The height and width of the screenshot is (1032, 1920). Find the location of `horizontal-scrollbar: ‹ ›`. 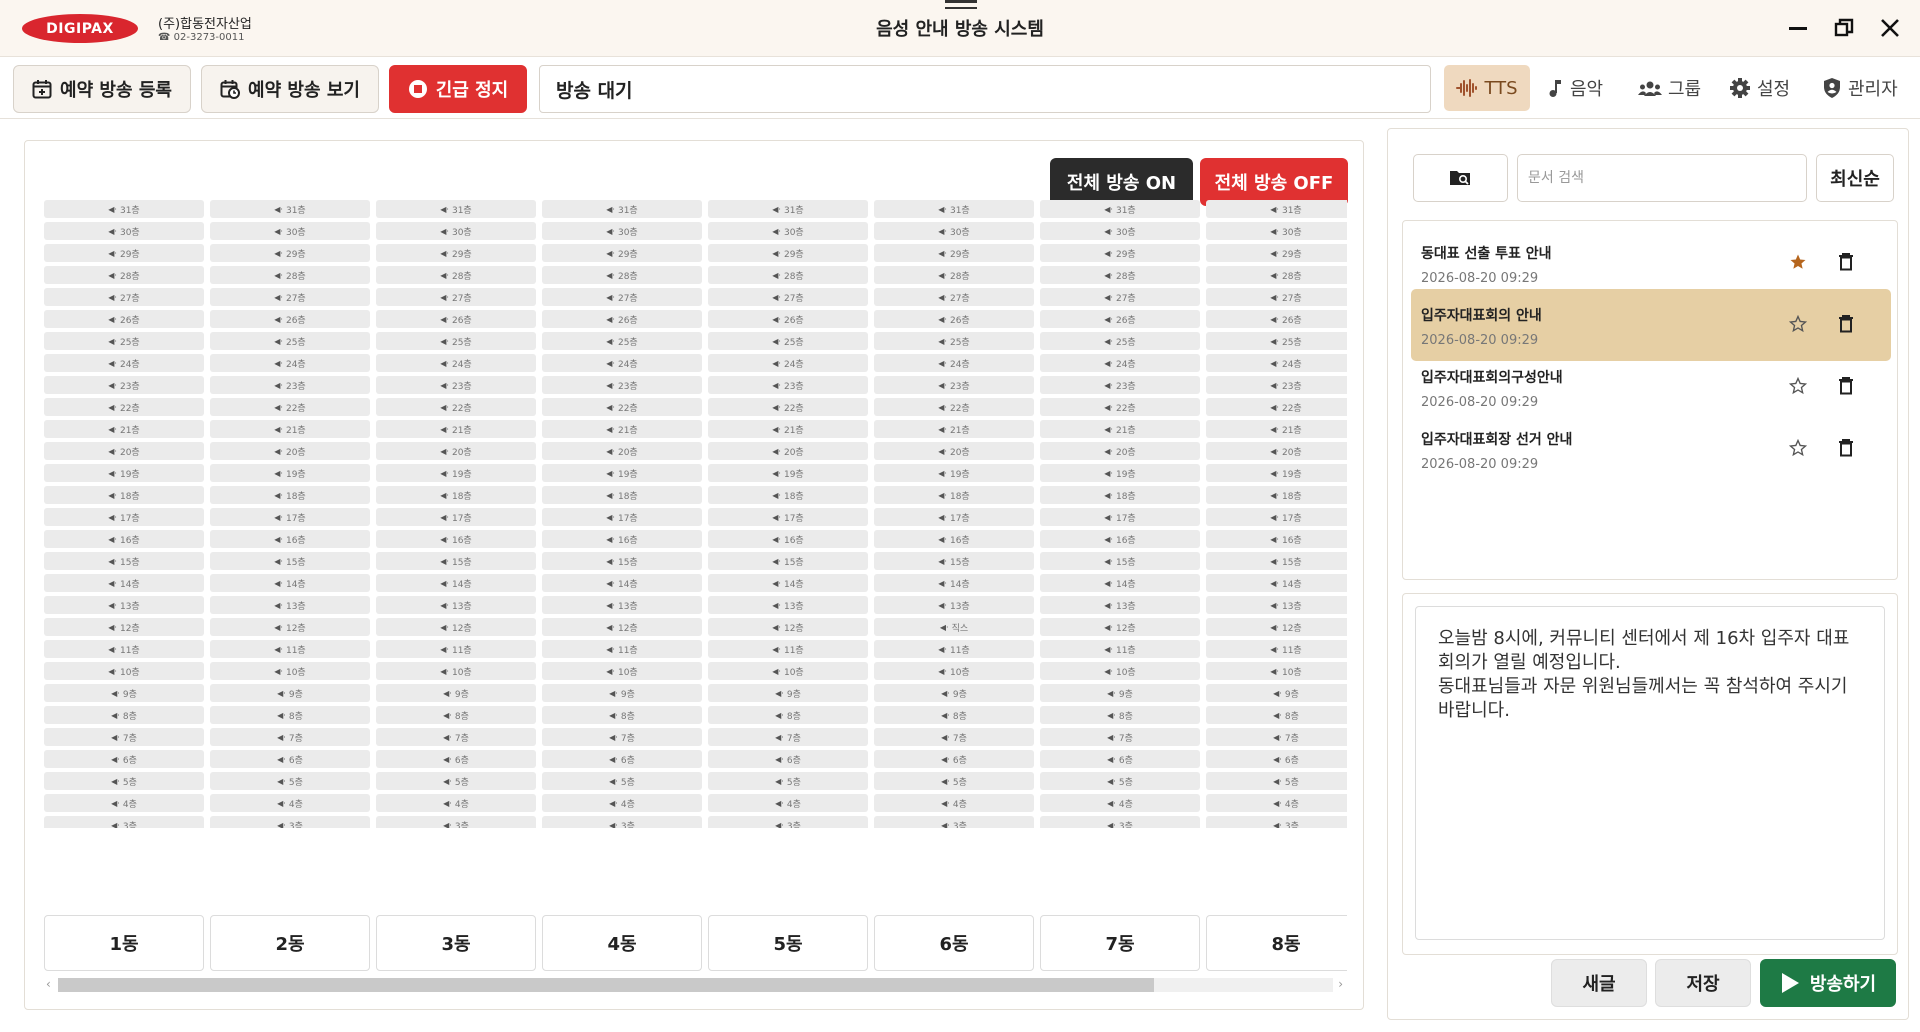

horizontal-scrollbar: ‹ › is located at coordinates (695, 984).